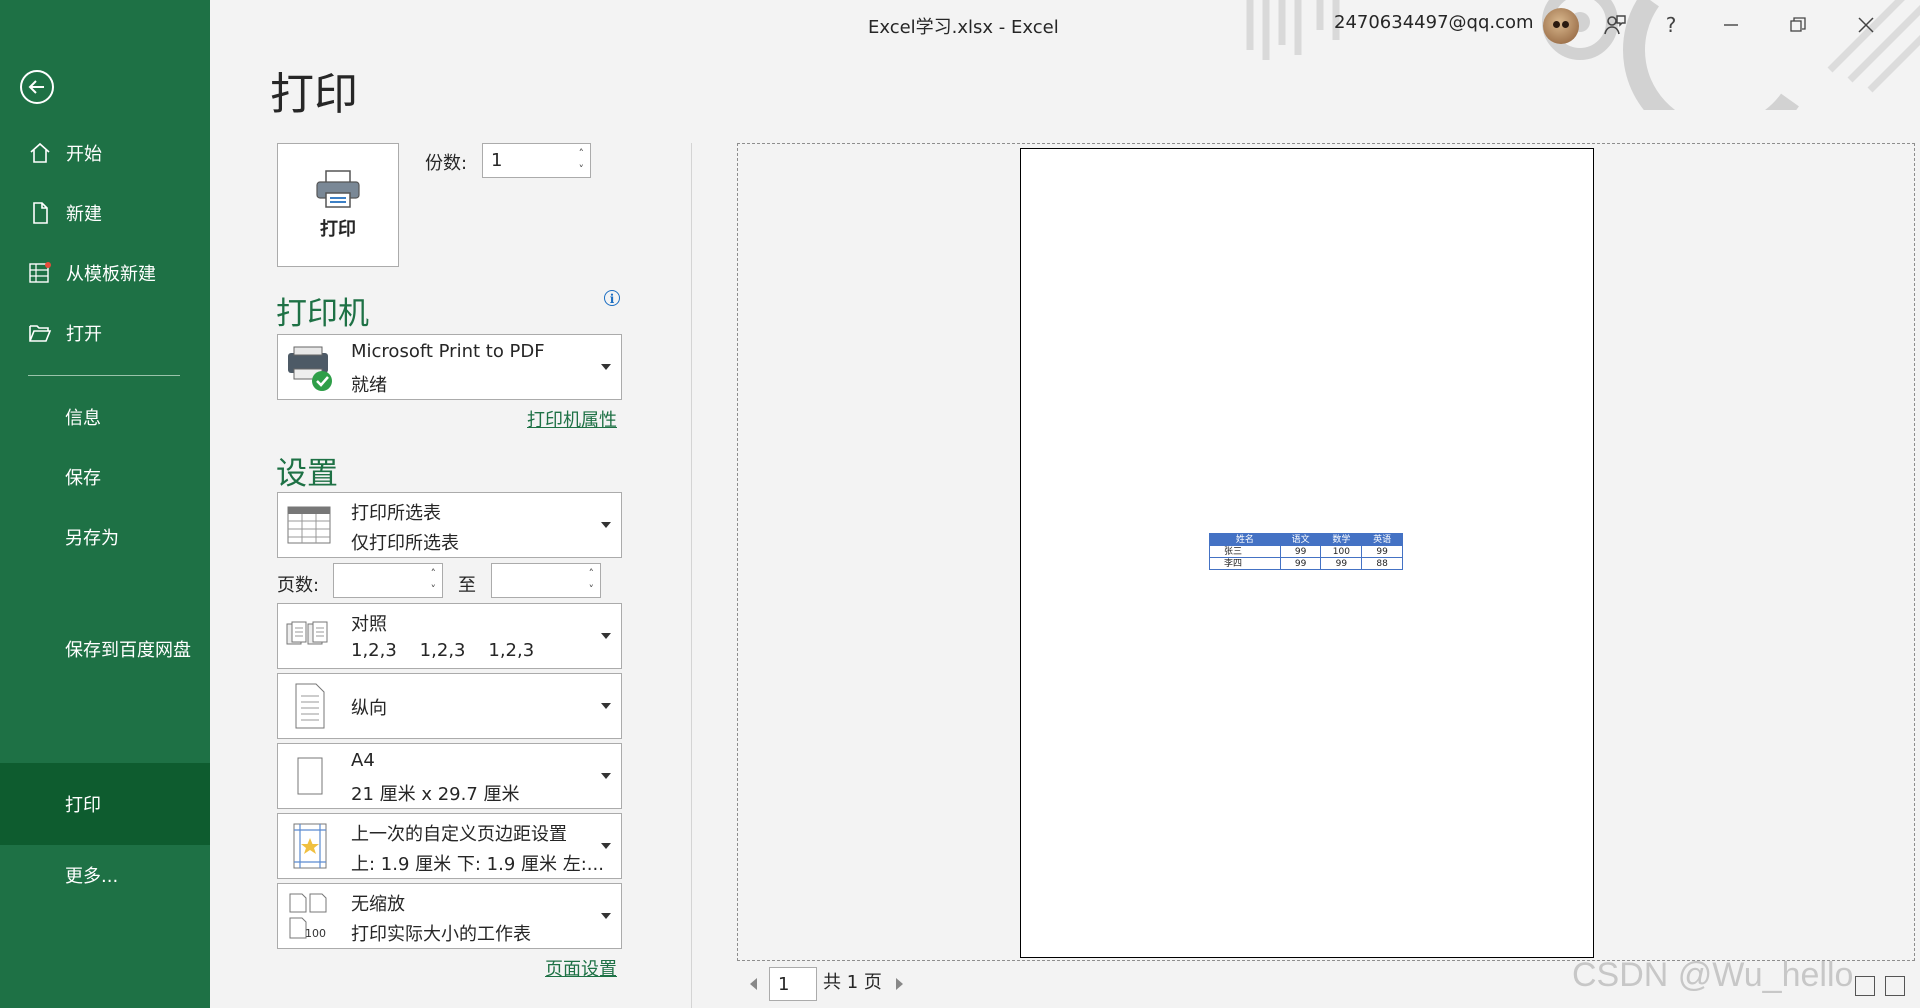 The height and width of the screenshot is (1008, 1920). What do you see at coordinates (1895, 986) in the screenshot?
I see `zoom-to-page-icon` at bounding box center [1895, 986].